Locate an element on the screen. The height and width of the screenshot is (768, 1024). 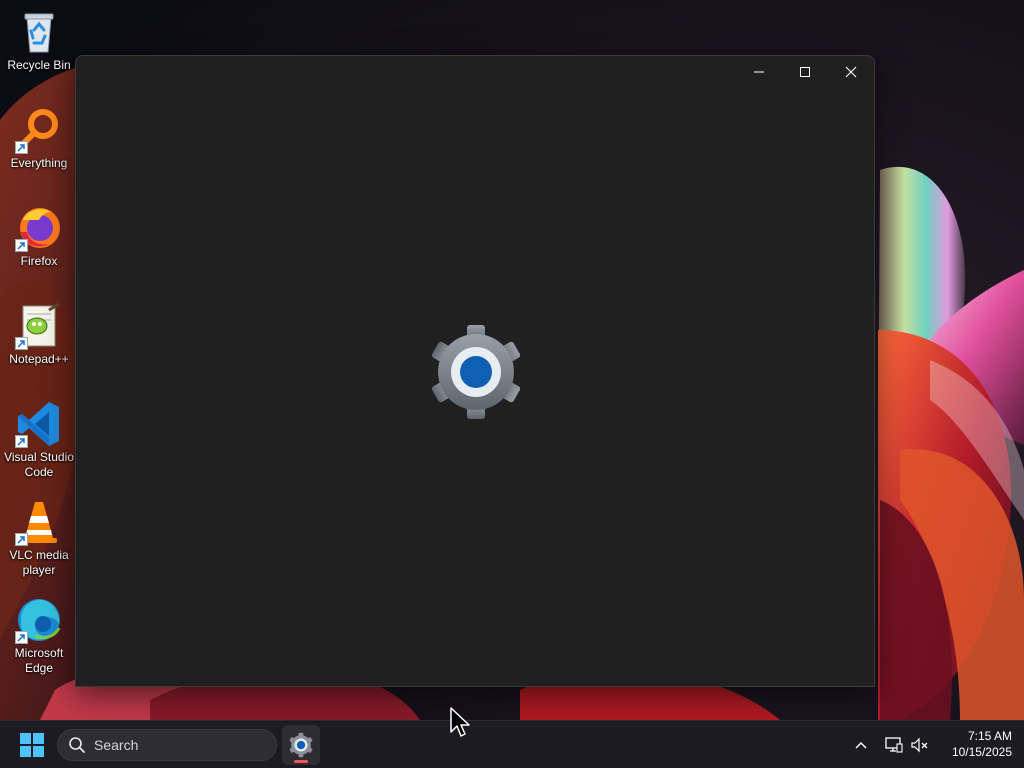
search-icon is located at coordinates (77, 745).